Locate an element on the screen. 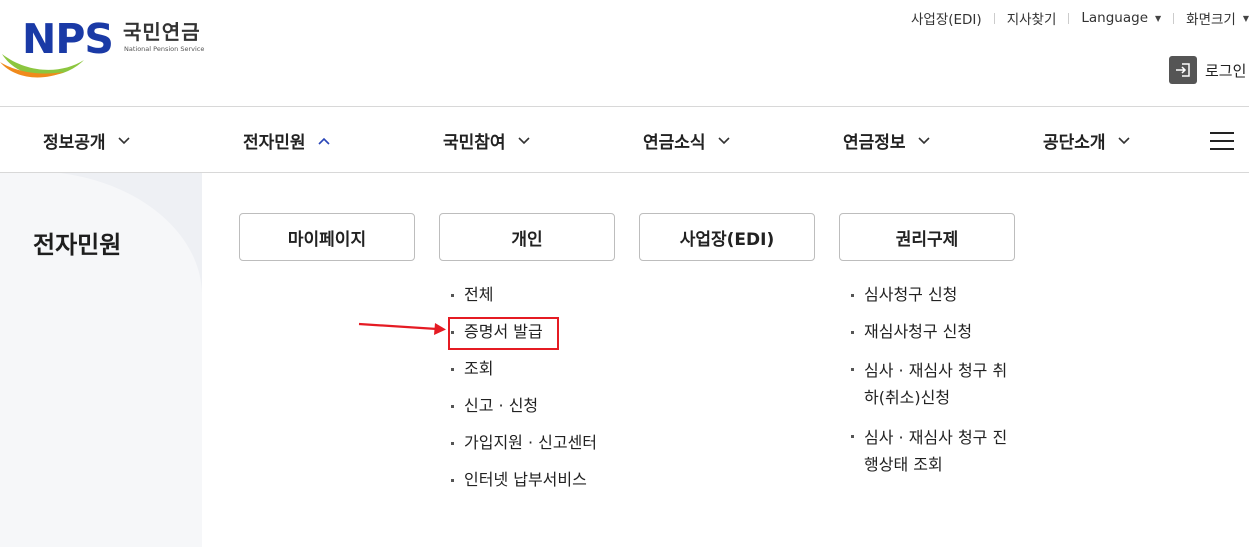 The width and height of the screenshot is (1249, 547). nav-item-pension-news: 연금소식 is located at coordinates (686, 140).